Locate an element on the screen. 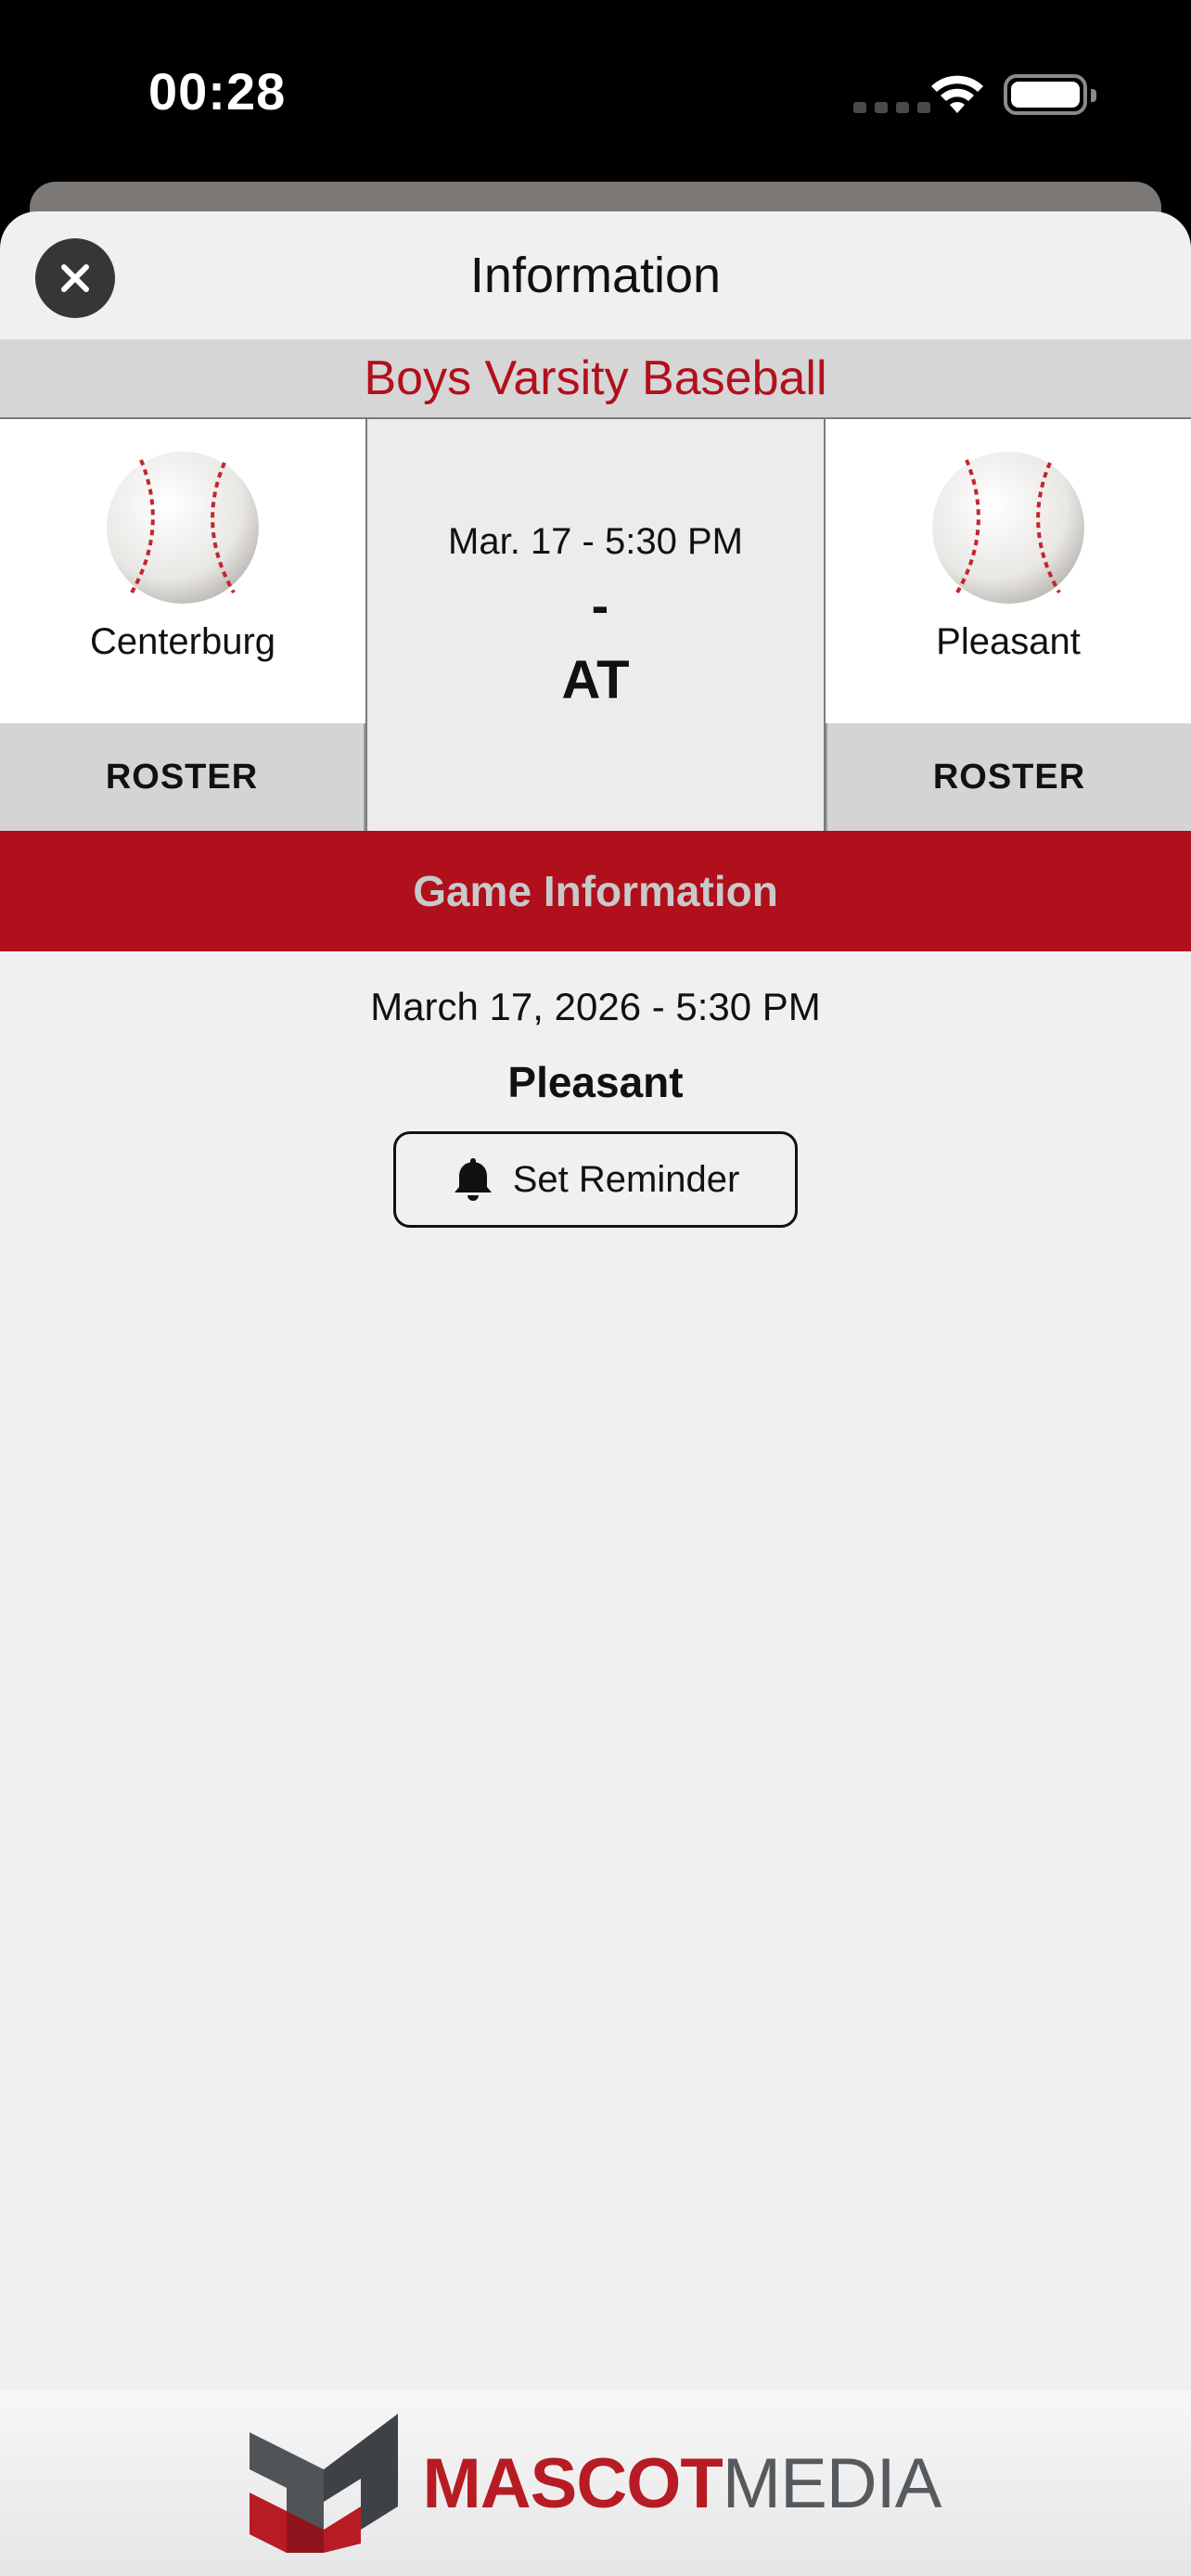  game-information-bar: Game Information is located at coordinates (595, 891).